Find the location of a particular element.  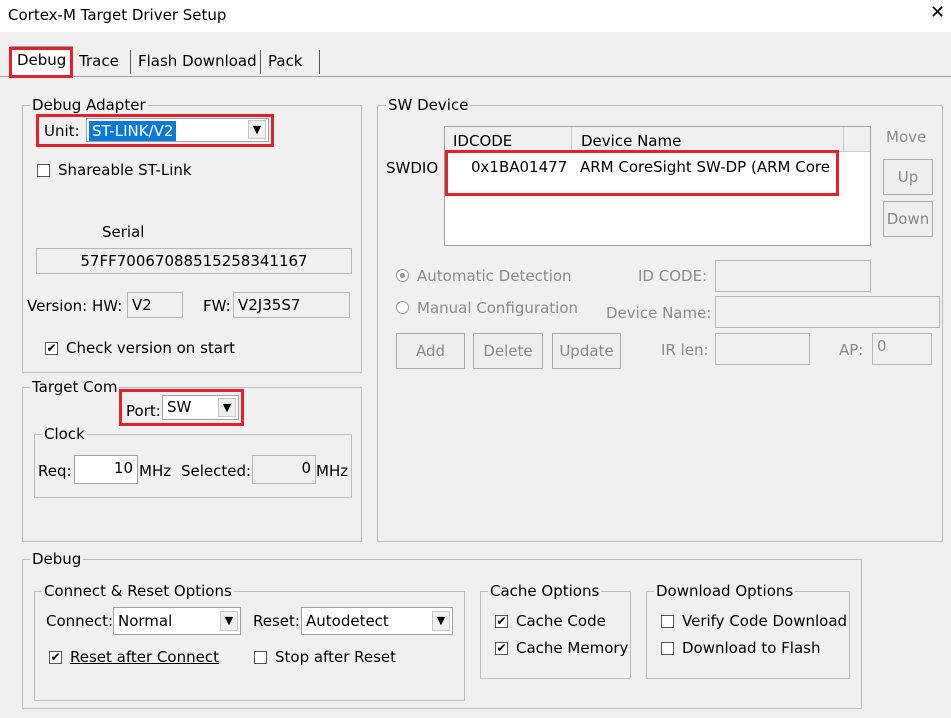

cache-code-label: Cache Code is located at coordinates (561, 621).